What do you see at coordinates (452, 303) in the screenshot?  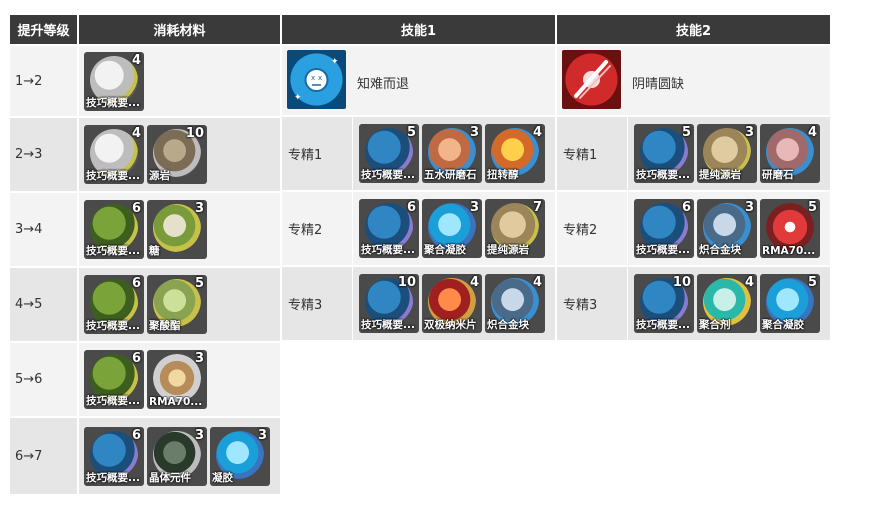 I see `material-icon: 4 双极纳米片` at bounding box center [452, 303].